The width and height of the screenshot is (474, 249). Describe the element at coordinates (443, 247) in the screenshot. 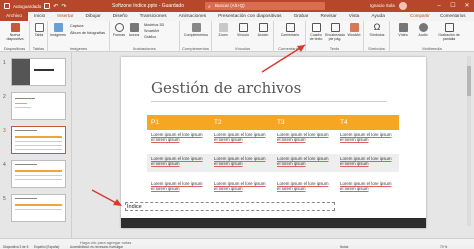

I see `zoom-level: 70 %` at that location.